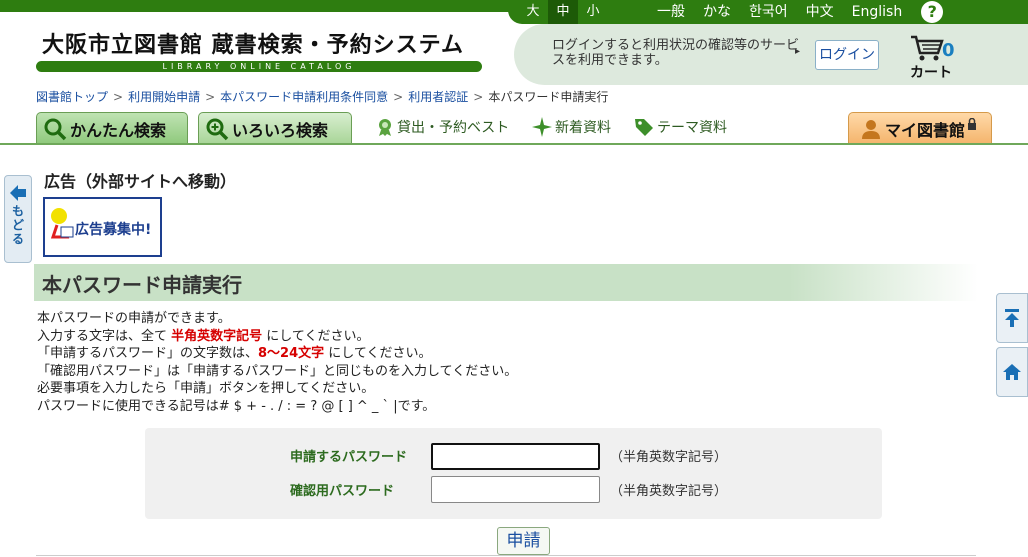 This screenshot has width=1028, height=557. What do you see at coordinates (142, 285) in the screenshot?
I see `page-title: 本パスワード申請実行` at bounding box center [142, 285].